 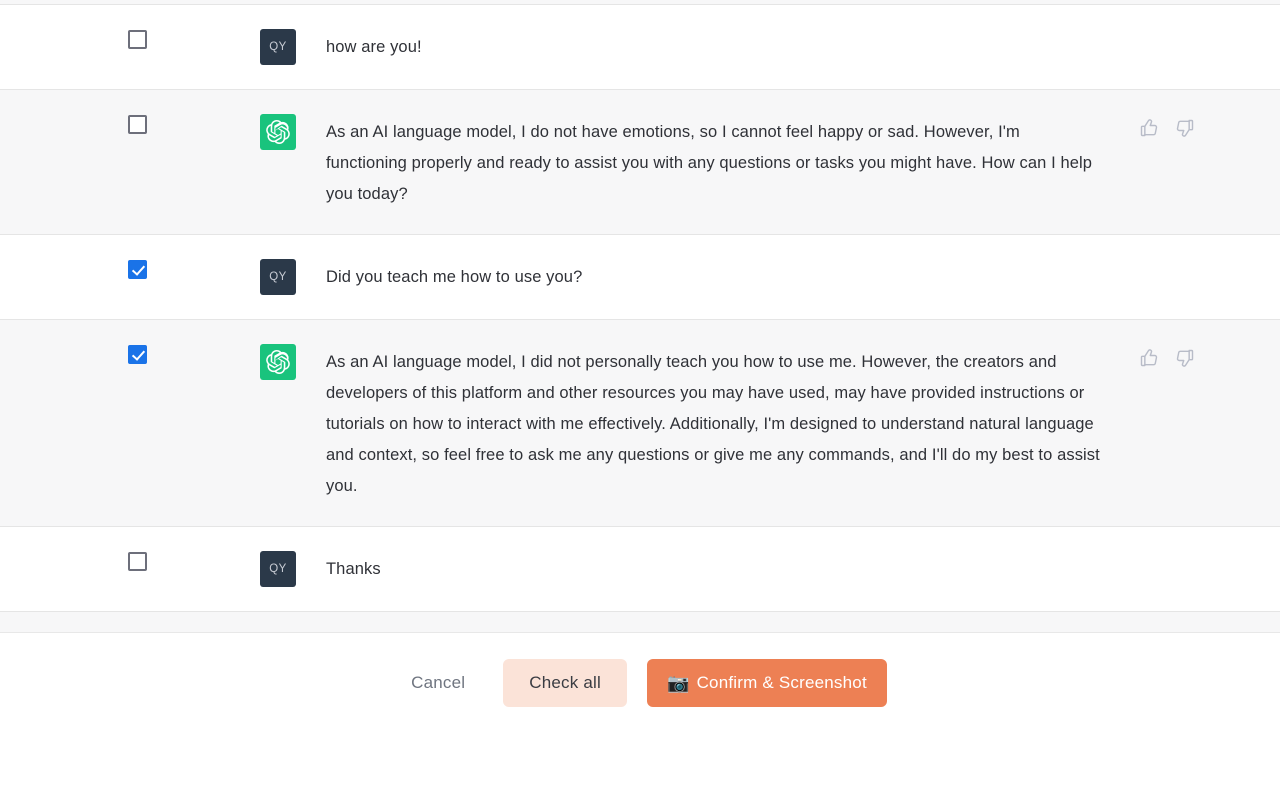 What do you see at coordinates (353, 569) in the screenshot?
I see `message-text: Thanks` at bounding box center [353, 569].